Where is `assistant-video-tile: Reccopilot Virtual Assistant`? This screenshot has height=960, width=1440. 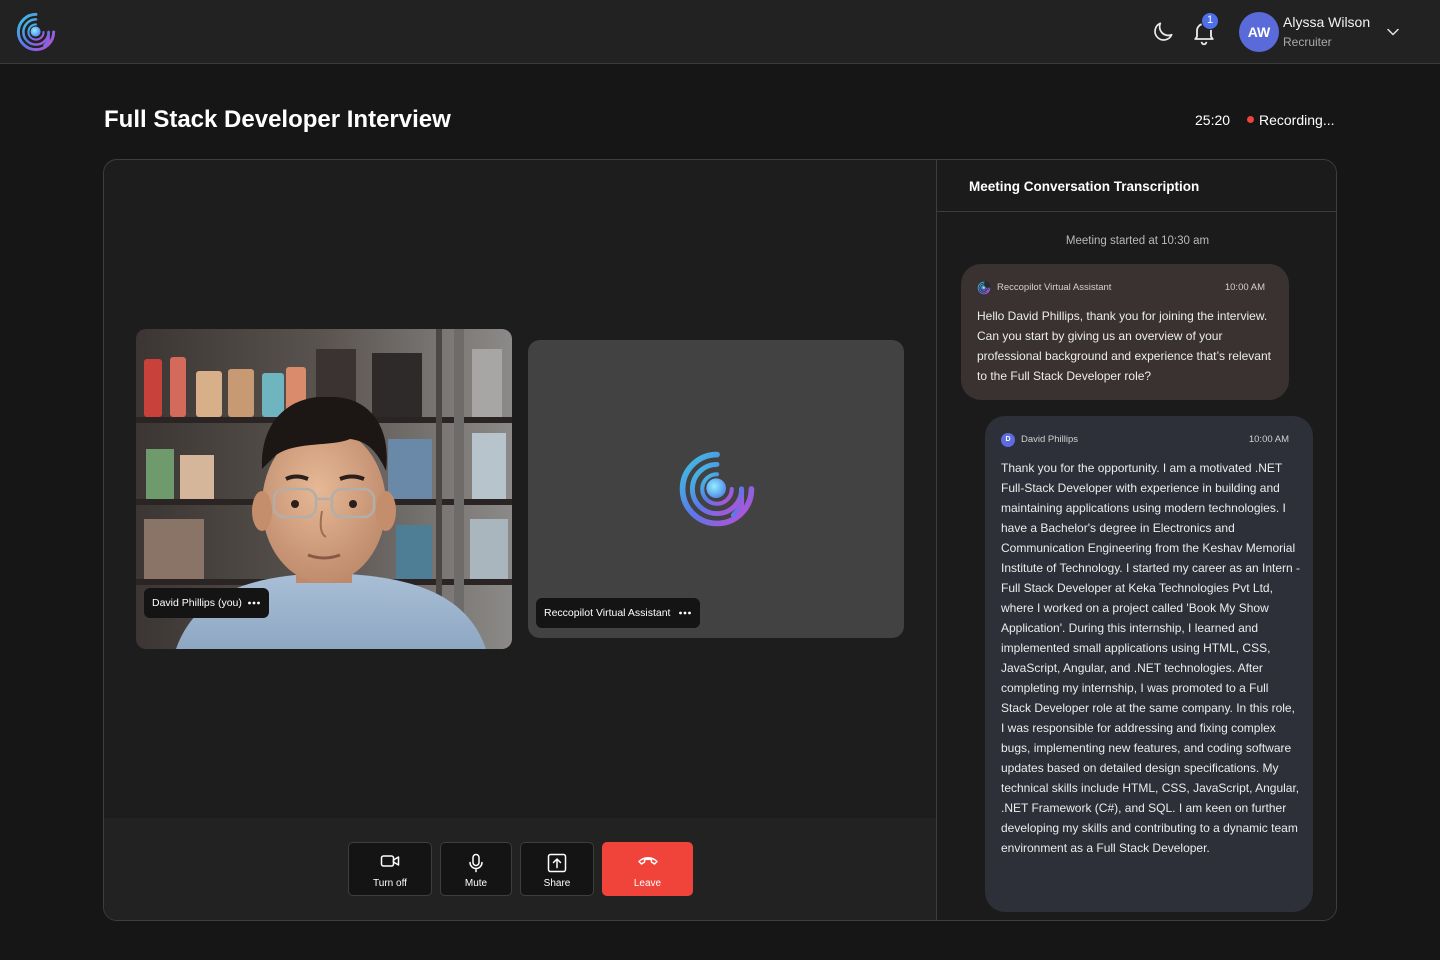
assistant-video-tile: Reccopilot Virtual Assistant is located at coordinates (716, 489).